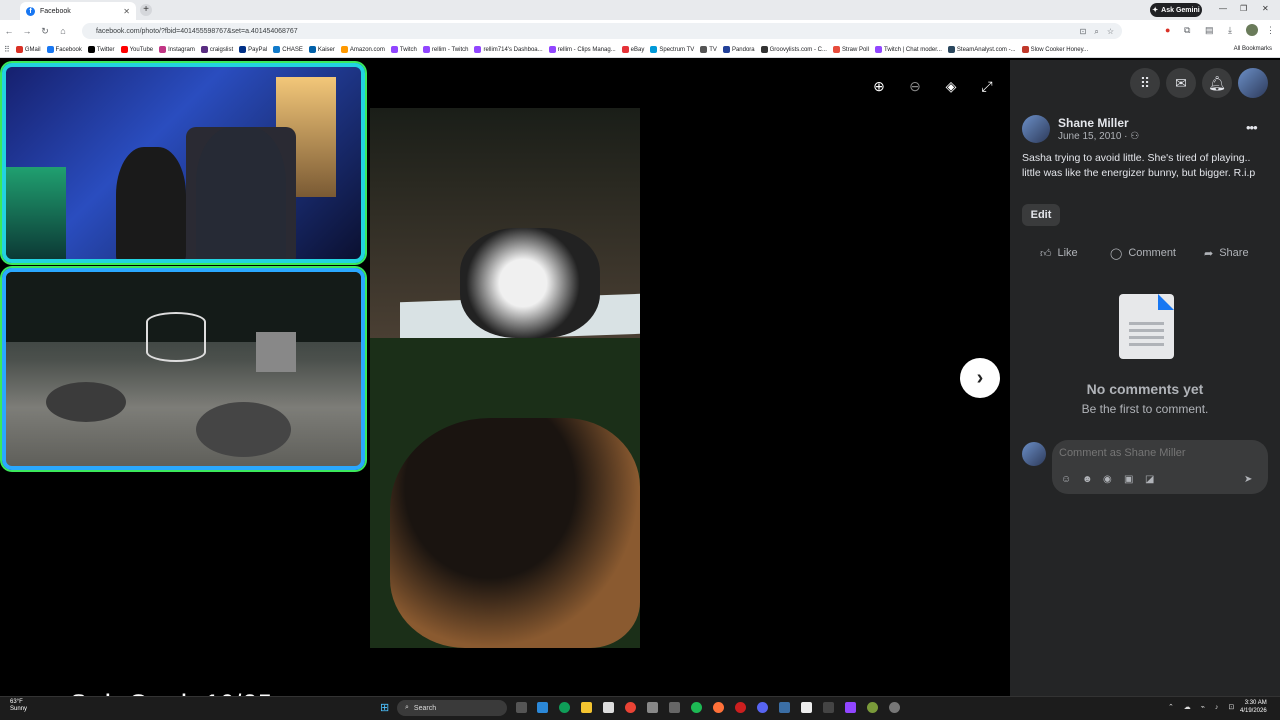 The height and width of the screenshot is (720, 1280). I want to click on tab-facebook: f Facebook ✕, so click(78, 11).